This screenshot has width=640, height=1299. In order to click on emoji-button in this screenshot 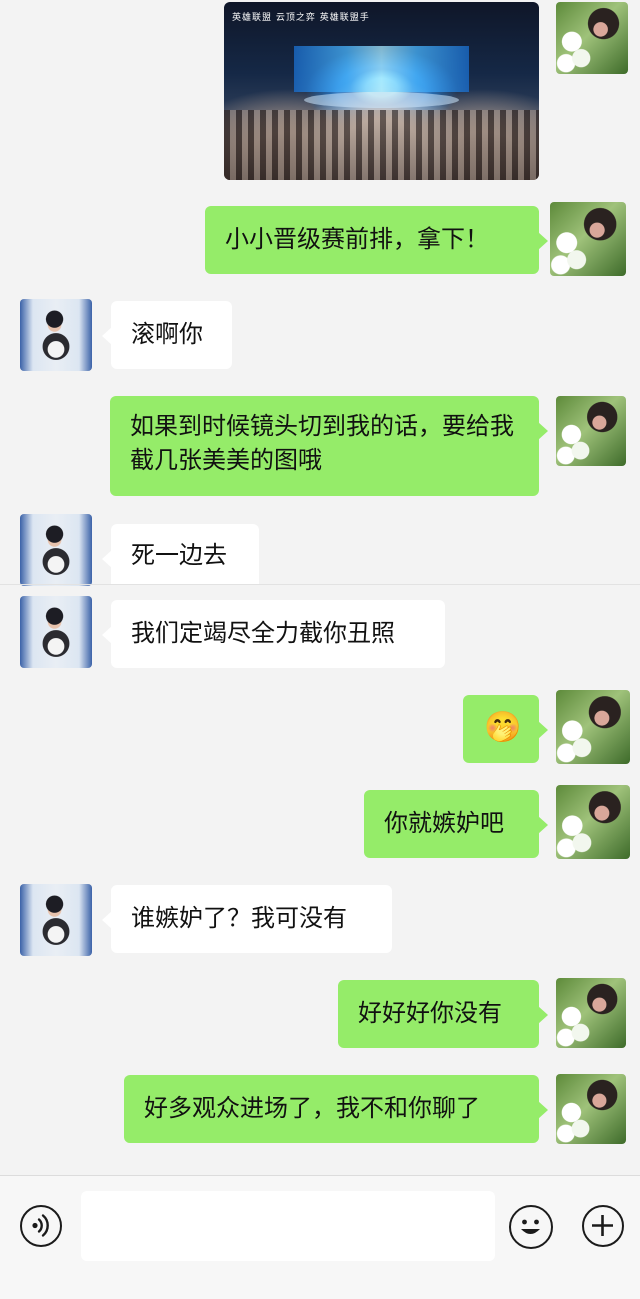, I will do `click(531, 1227)`.